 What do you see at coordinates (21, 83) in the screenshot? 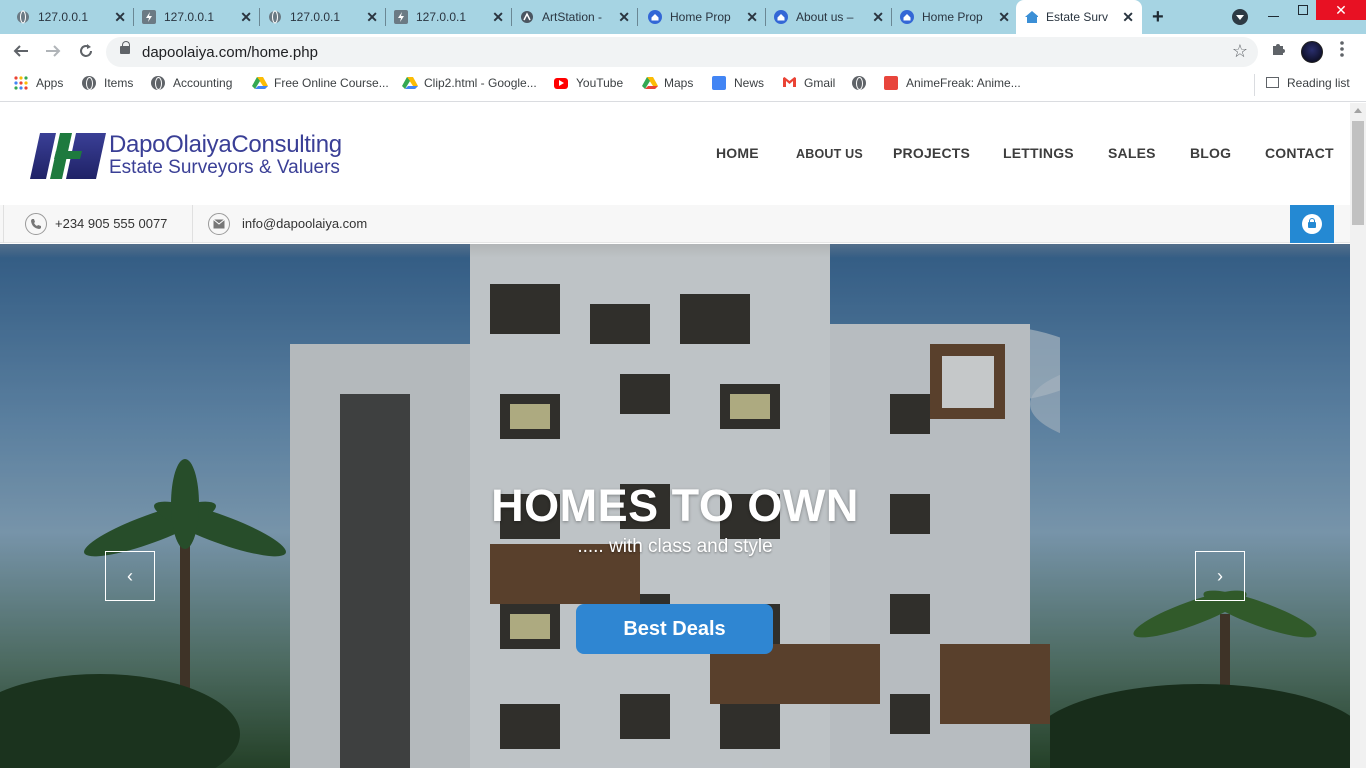
I see `apps-grid-icon` at bounding box center [21, 83].